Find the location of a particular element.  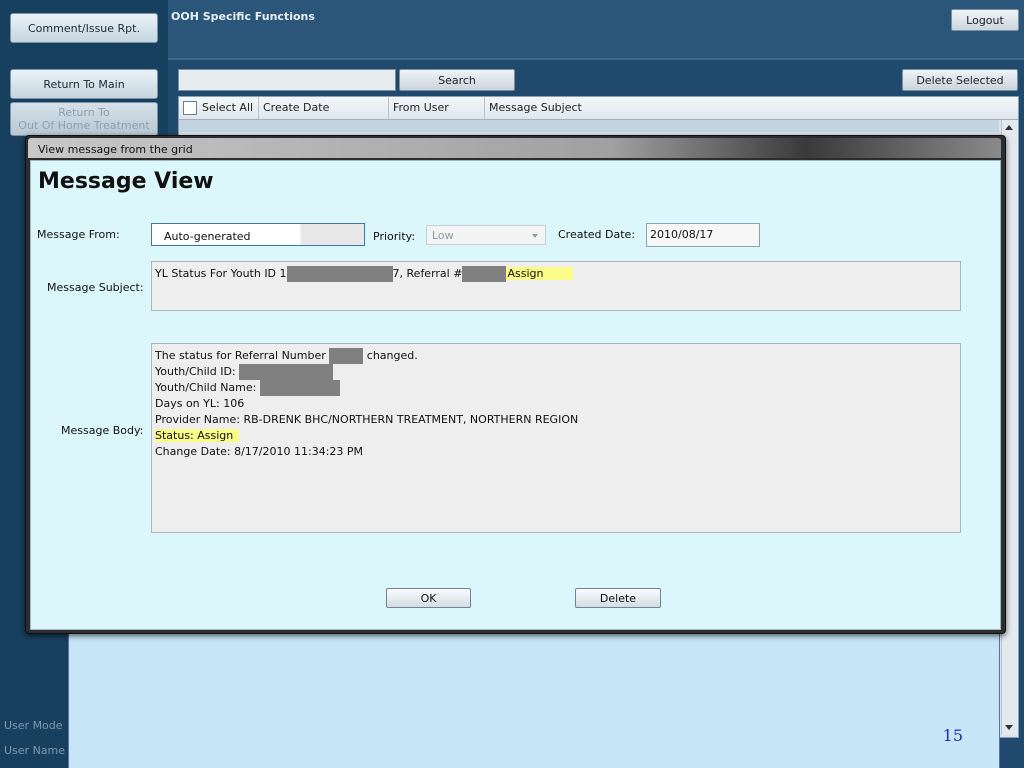

priority-label: Priority: is located at coordinates (394, 236).